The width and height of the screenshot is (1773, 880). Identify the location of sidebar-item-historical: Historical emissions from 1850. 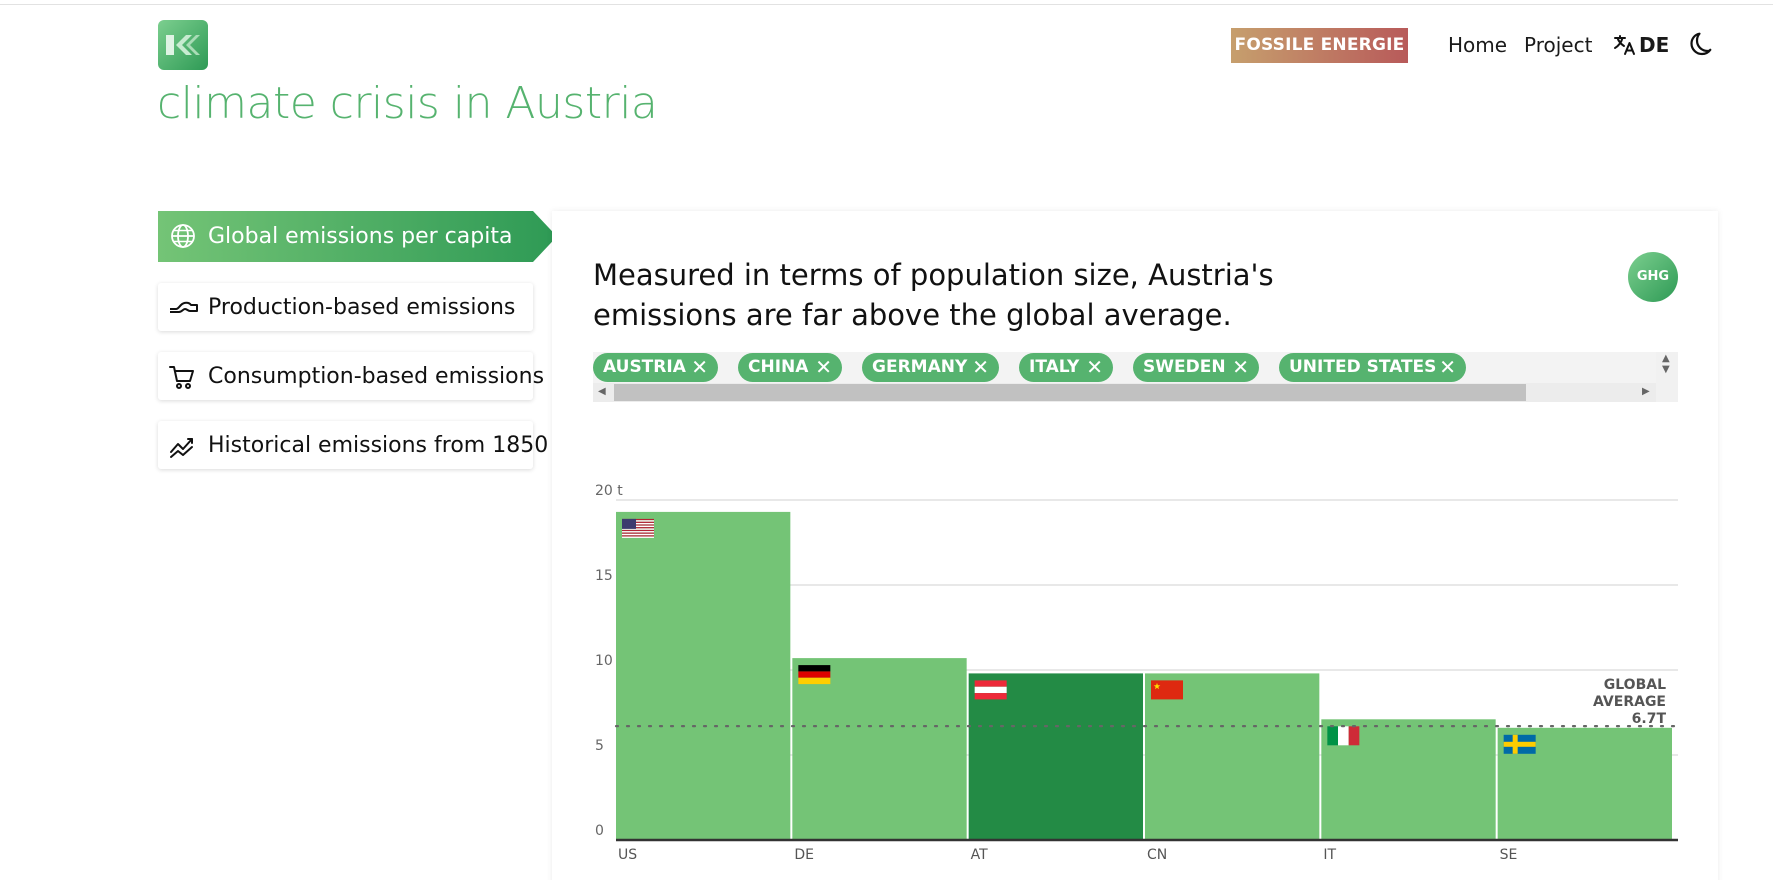
(353, 445).